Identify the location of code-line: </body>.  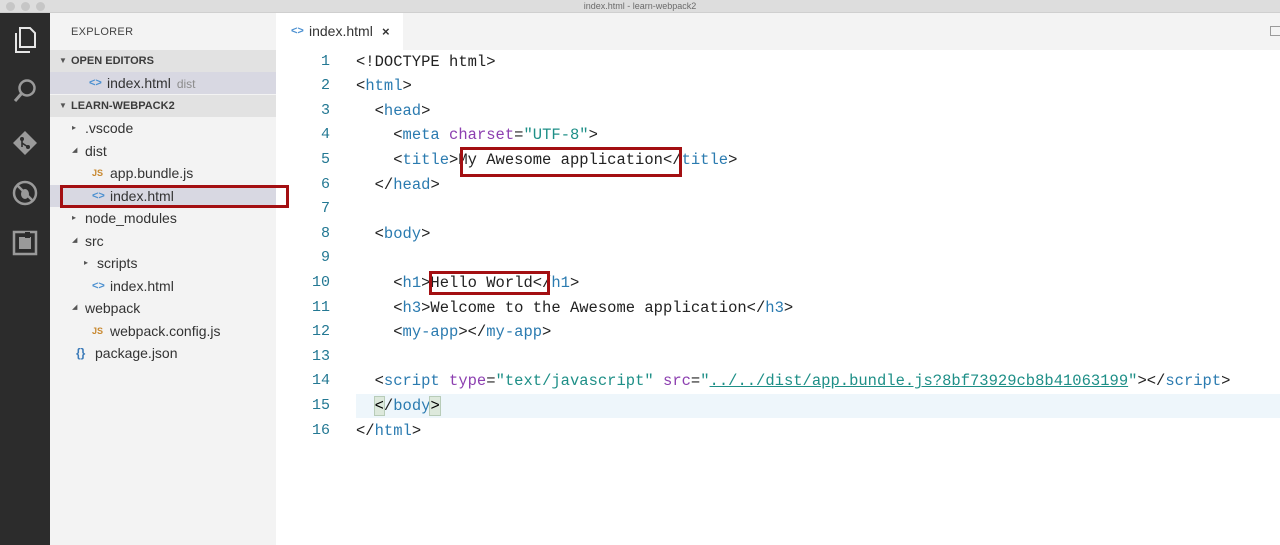
(398, 406).